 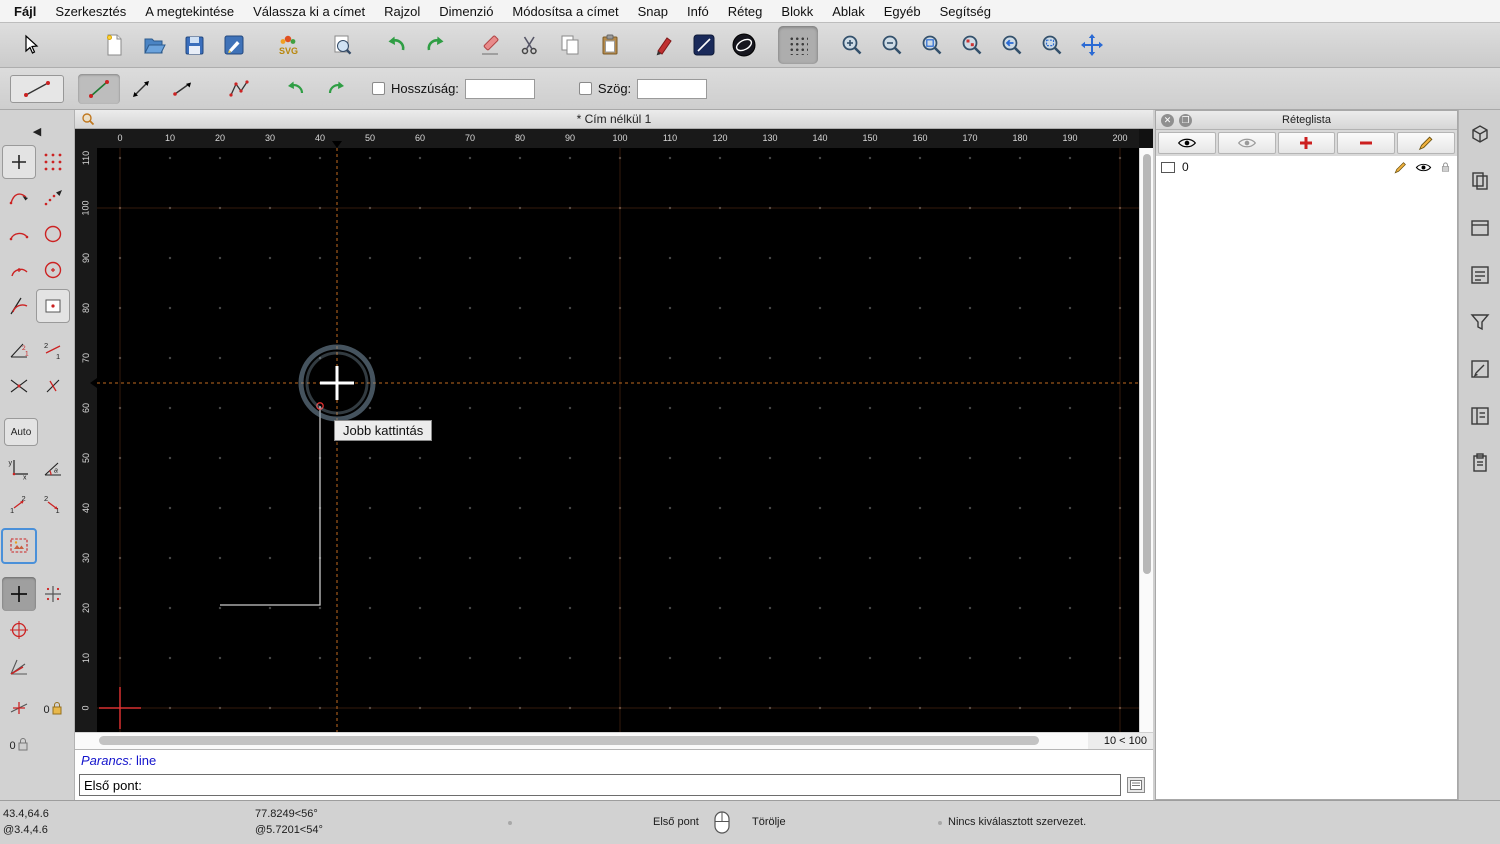 What do you see at coordinates (19, 468) in the screenshot?
I see `xy-ortho-tool-button: yx` at bounding box center [19, 468].